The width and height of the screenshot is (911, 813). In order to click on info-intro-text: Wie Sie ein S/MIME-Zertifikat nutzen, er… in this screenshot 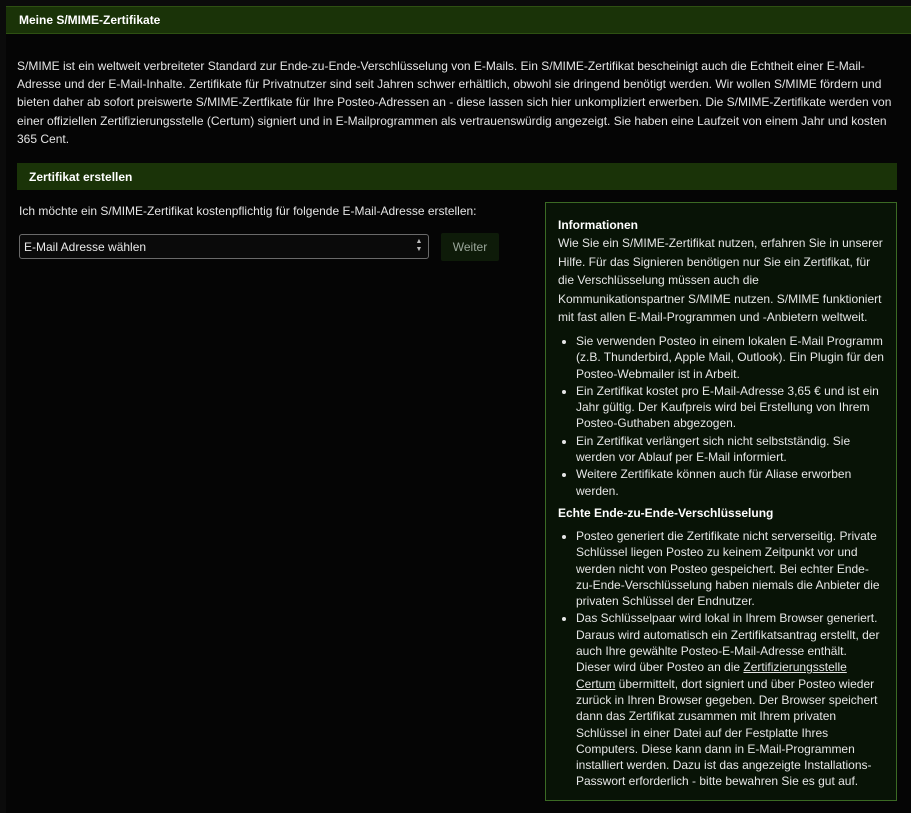, I will do `click(720, 280)`.